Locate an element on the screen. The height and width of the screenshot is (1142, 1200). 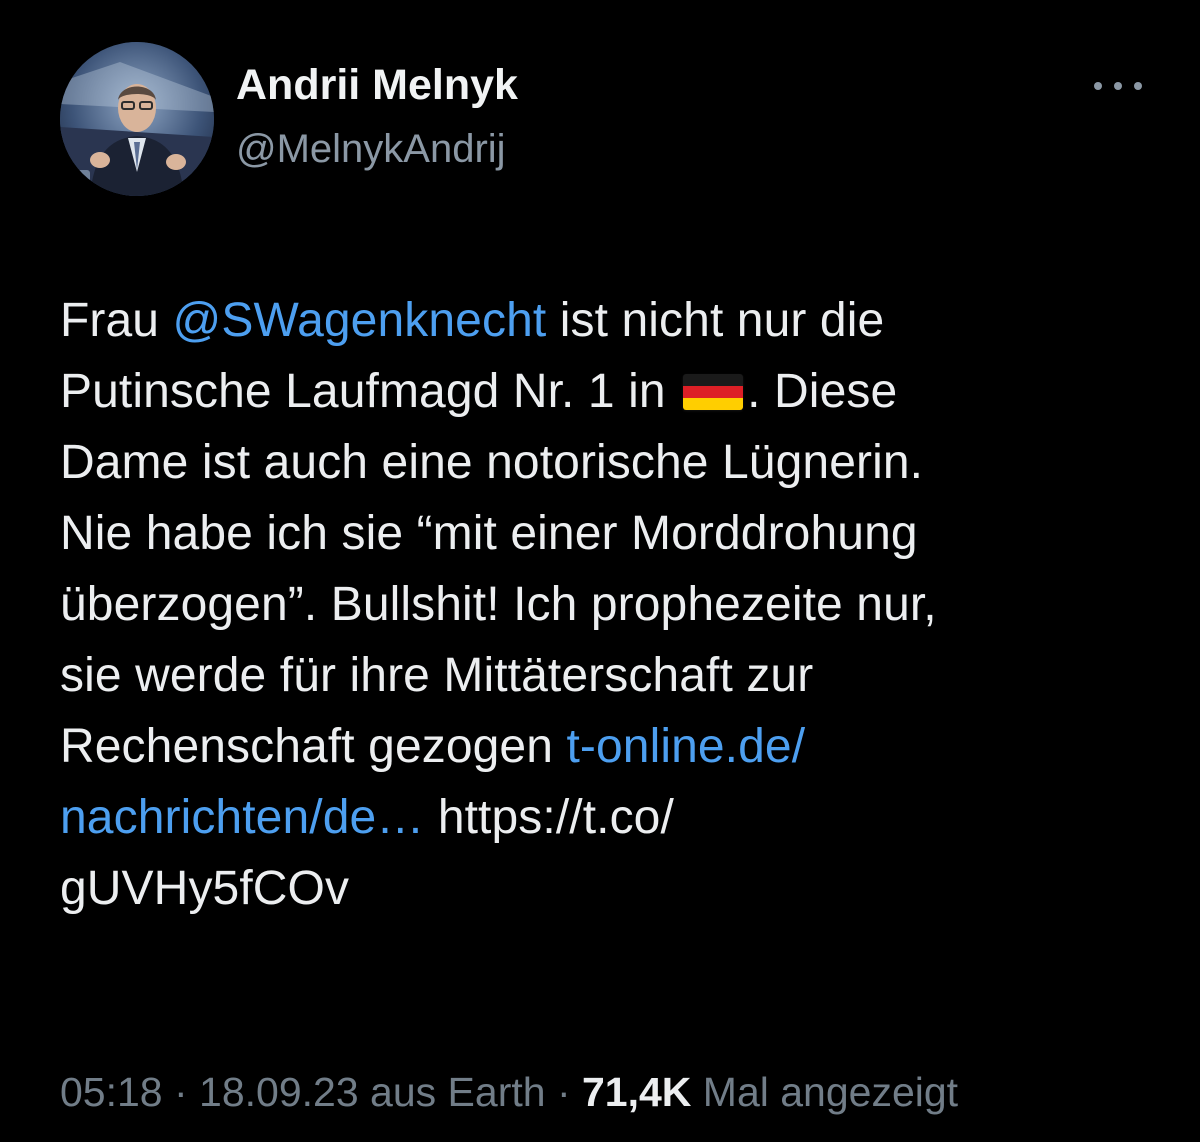
avatar-photo is located at coordinates (137, 119).